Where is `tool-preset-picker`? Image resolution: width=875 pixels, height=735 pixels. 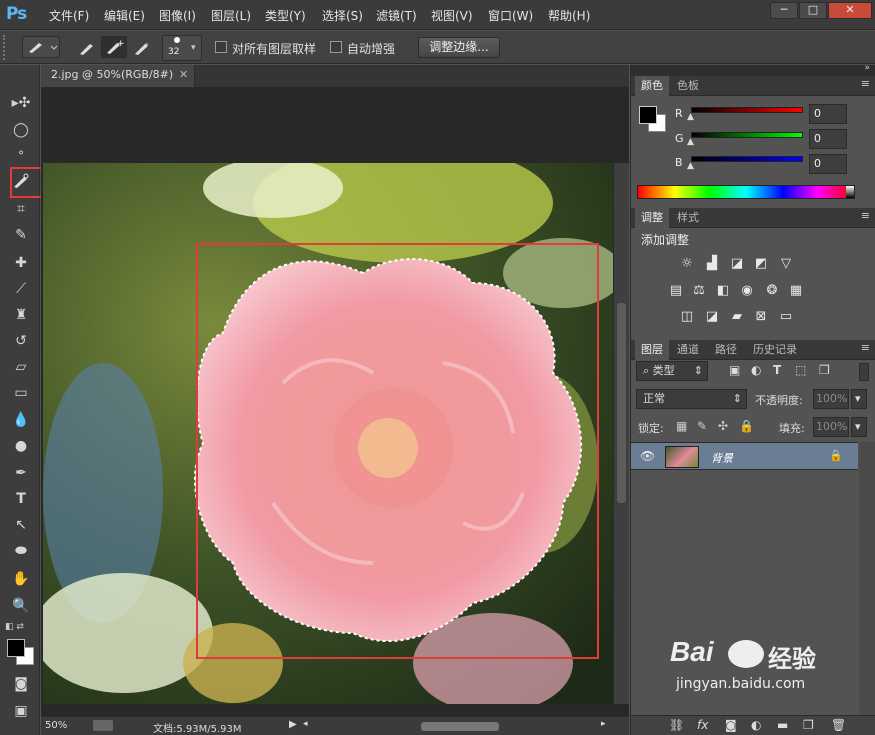 tool-preset-picker is located at coordinates (41, 47).